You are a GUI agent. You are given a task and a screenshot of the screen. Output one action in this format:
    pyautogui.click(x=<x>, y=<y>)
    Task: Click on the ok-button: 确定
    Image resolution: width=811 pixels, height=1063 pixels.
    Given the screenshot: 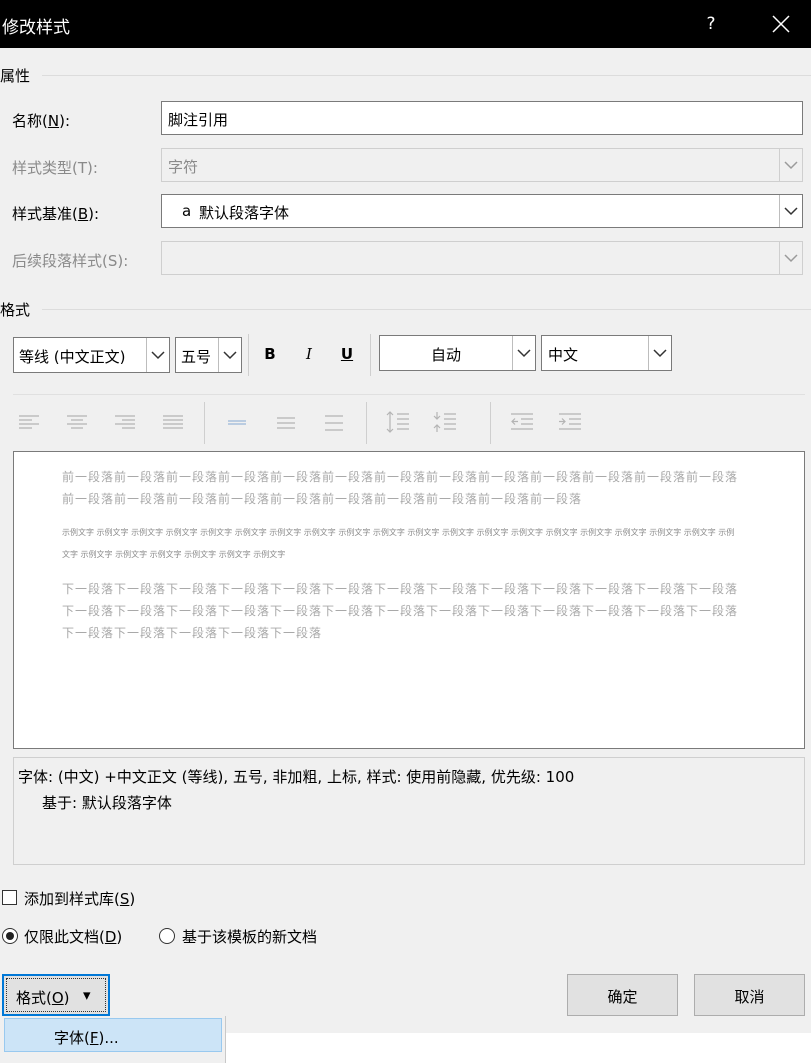 What is the action you would take?
    pyautogui.click(x=622, y=995)
    